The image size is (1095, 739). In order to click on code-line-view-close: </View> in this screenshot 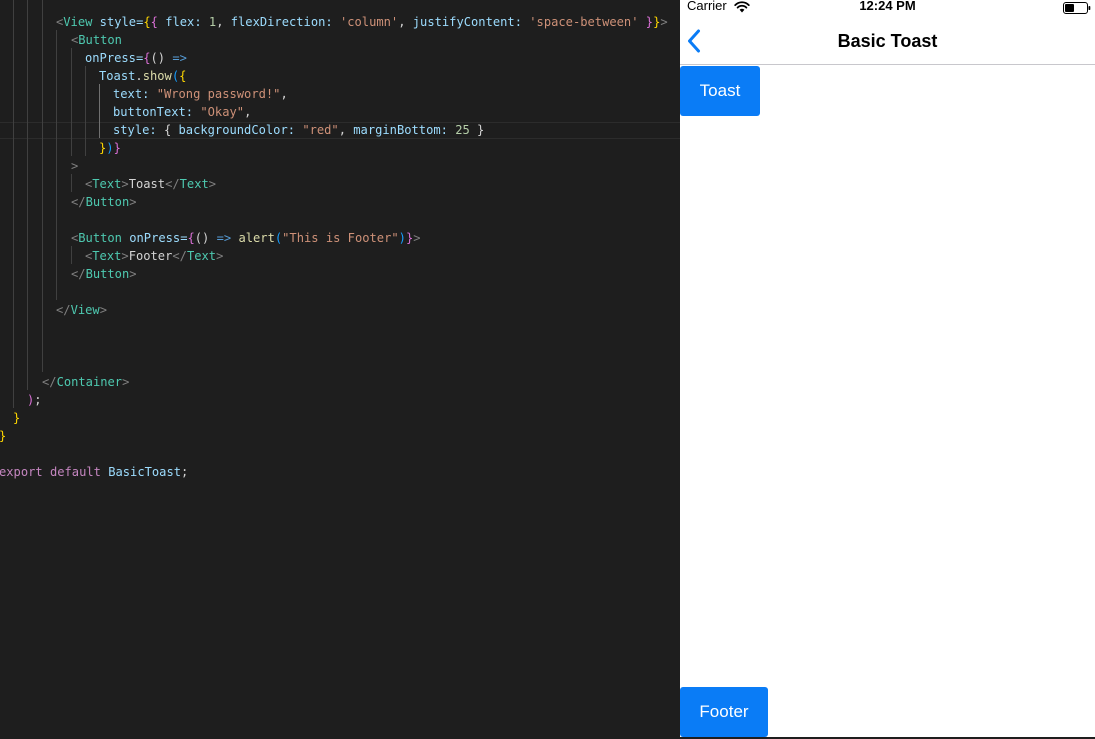, I will do `click(81, 310)`.